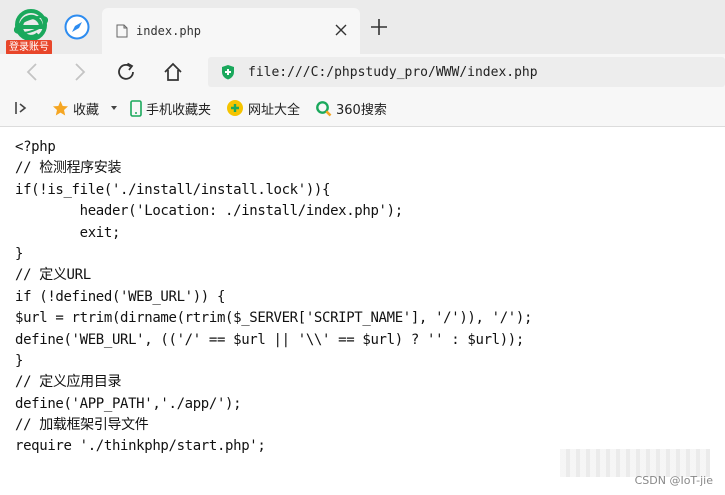 The width and height of the screenshot is (725, 495). What do you see at coordinates (68, 168) in the screenshot?
I see `code-line: // 检测程序安装` at bounding box center [68, 168].